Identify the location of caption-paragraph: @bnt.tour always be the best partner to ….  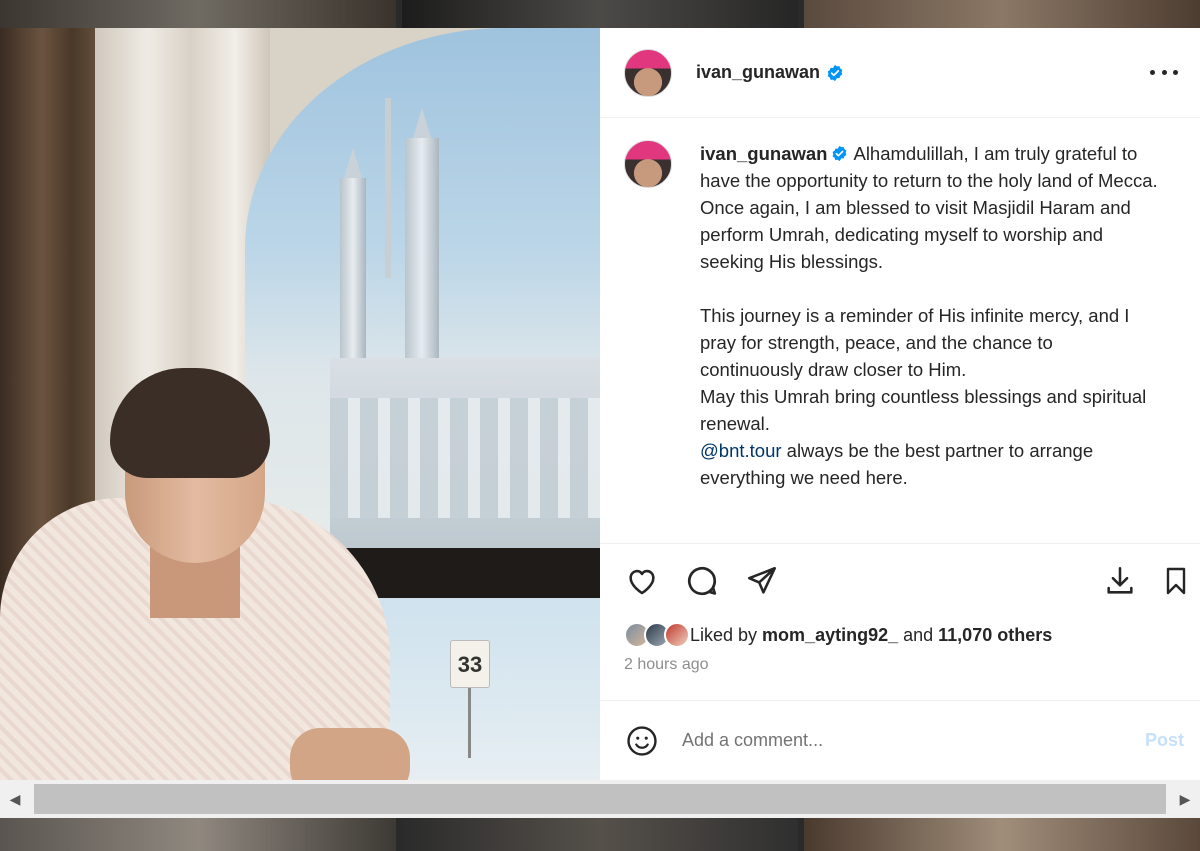
(930, 464).